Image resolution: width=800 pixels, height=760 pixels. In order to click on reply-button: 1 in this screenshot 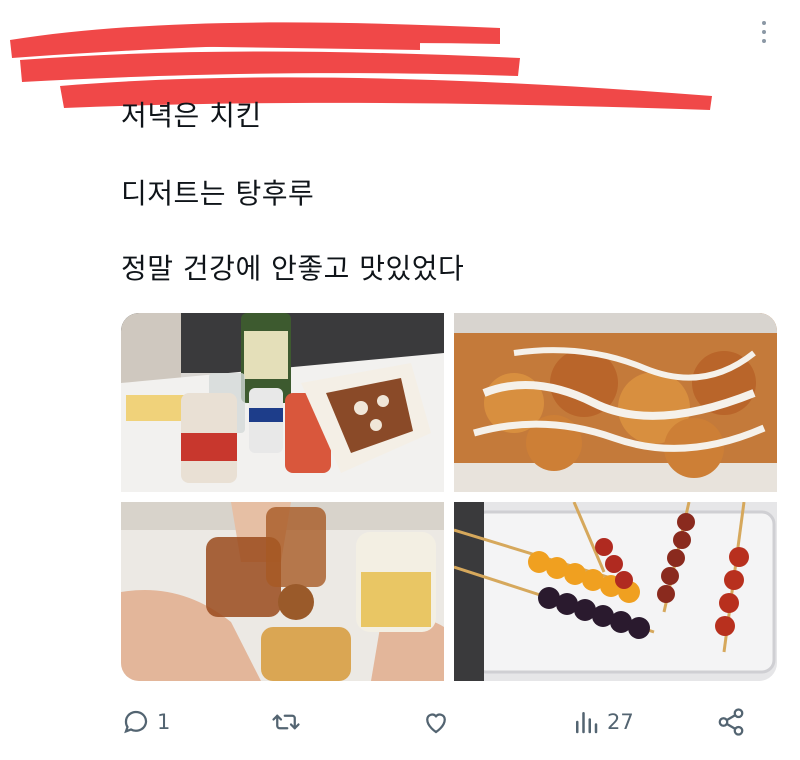, I will do `click(145, 722)`.